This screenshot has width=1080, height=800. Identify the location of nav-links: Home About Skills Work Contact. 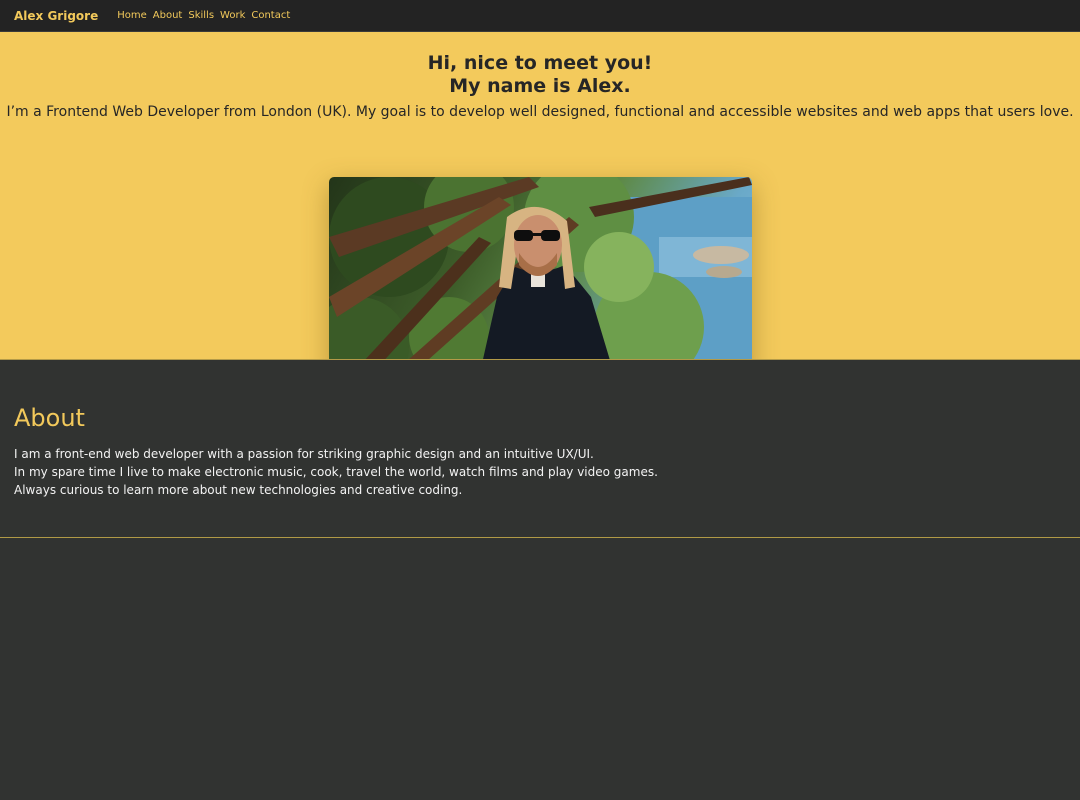
(206, 15).